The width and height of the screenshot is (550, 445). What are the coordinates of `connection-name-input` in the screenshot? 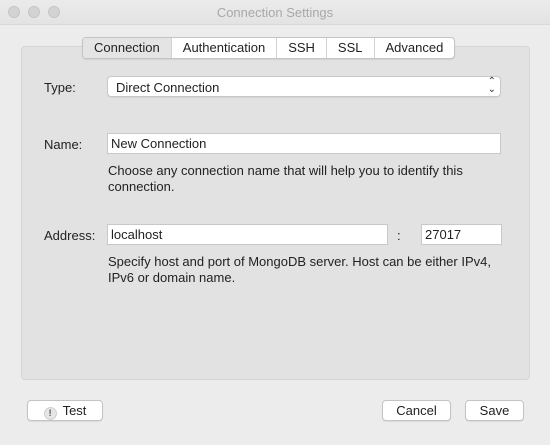 It's located at (304, 143).